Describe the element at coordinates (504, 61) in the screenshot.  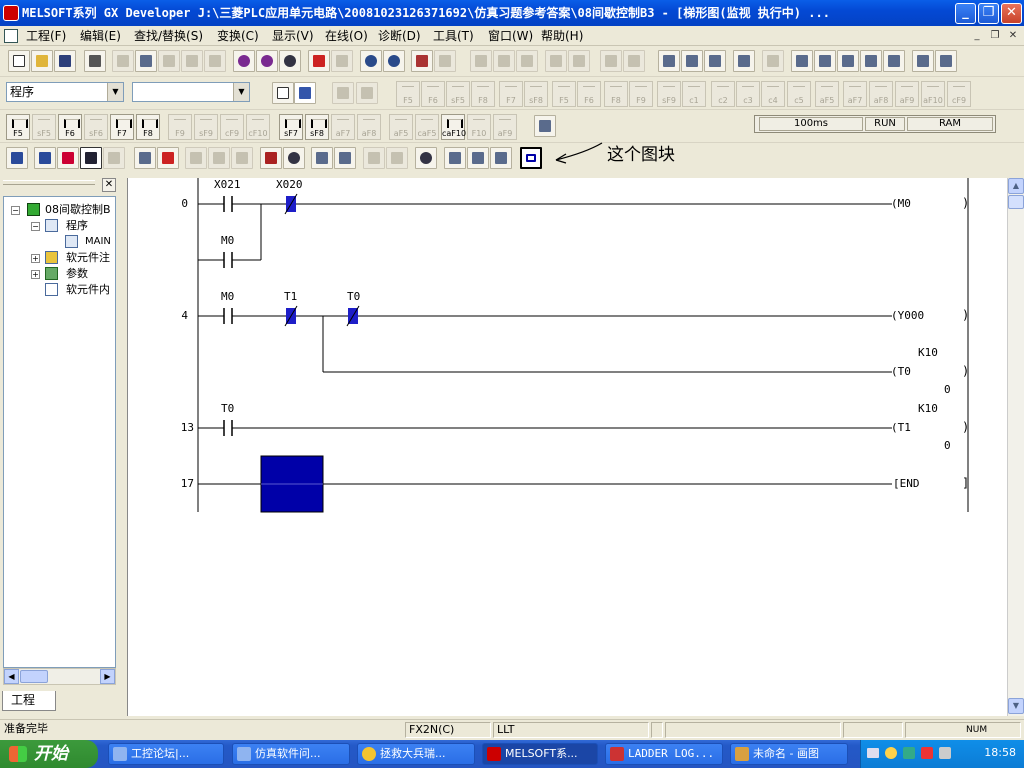
I see `toolbar-ext-2-icon` at that location.